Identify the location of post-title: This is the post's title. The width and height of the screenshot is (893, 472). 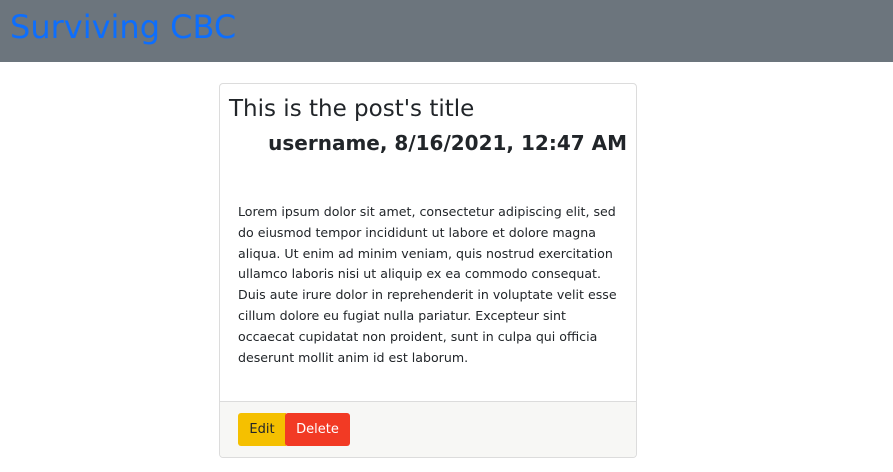
(352, 109).